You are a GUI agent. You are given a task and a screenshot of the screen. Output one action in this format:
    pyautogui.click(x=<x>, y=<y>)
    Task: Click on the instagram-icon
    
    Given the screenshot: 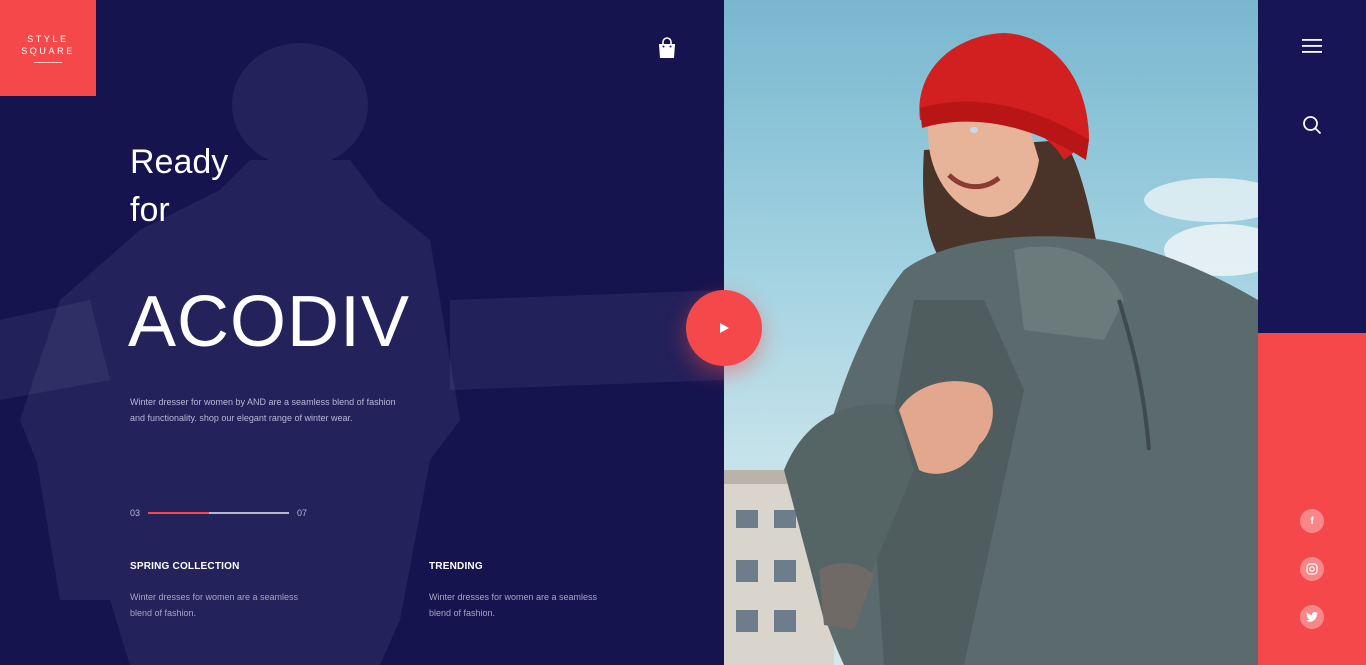 What is the action you would take?
    pyautogui.click(x=1312, y=569)
    